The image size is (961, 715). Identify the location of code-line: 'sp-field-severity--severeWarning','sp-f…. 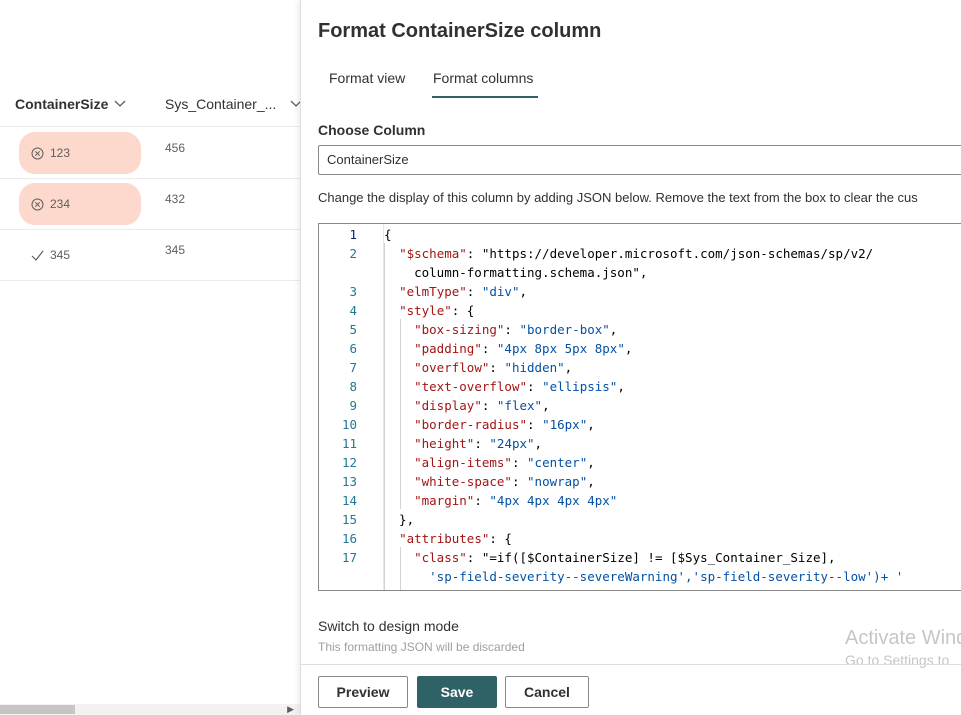
(644, 576).